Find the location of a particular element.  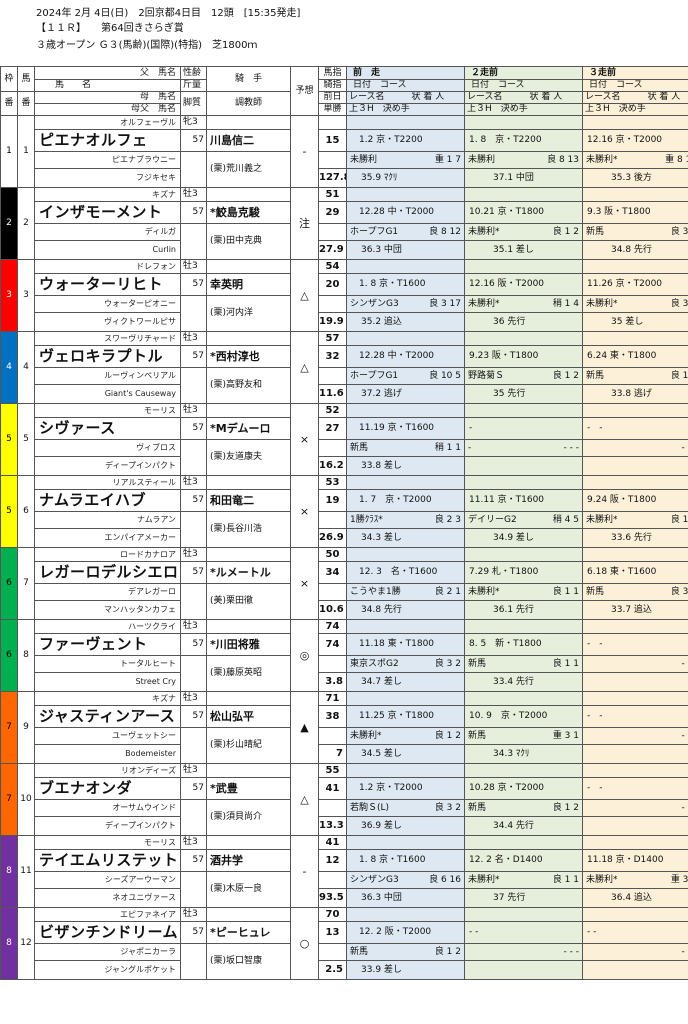

prev-race-name: 東京スポG2 is located at coordinates (374, 663).